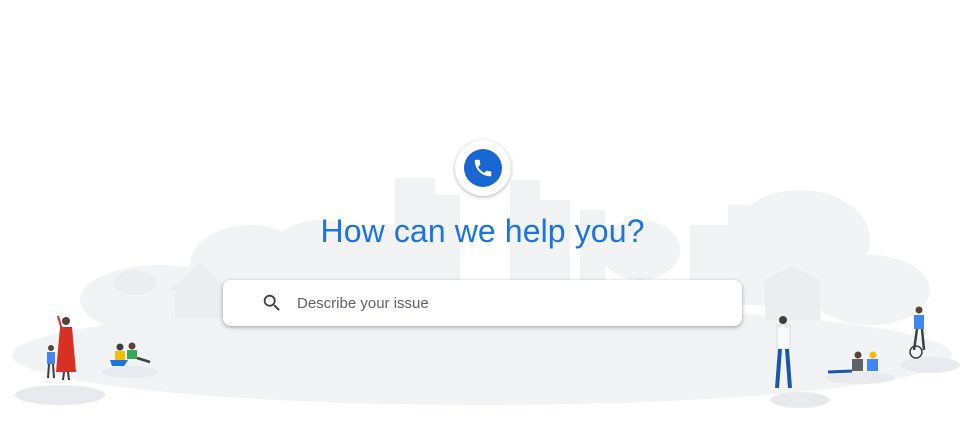  What do you see at coordinates (507, 303) in the screenshot?
I see `search-input` at bounding box center [507, 303].